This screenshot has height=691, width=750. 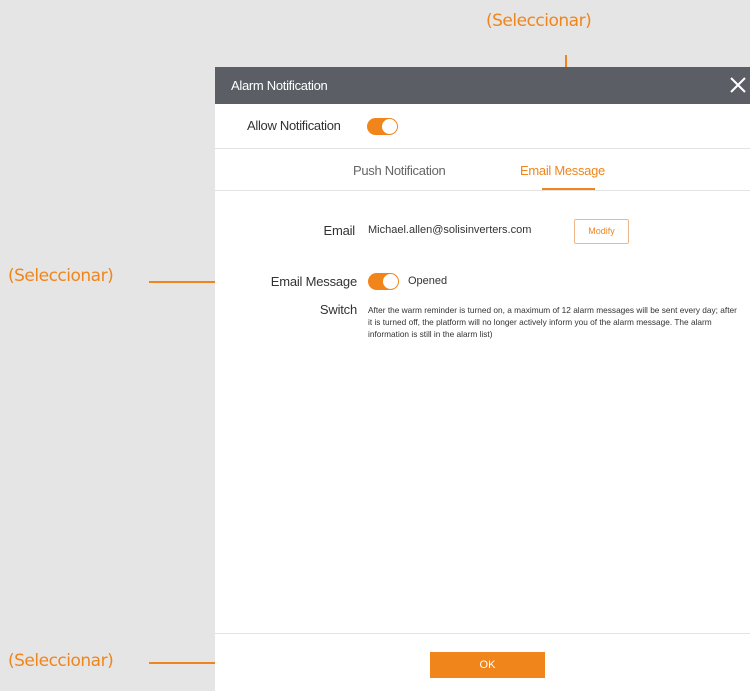 I want to click on annotation-left-label-2: (Seleccionar), so click(x=61, y=661).